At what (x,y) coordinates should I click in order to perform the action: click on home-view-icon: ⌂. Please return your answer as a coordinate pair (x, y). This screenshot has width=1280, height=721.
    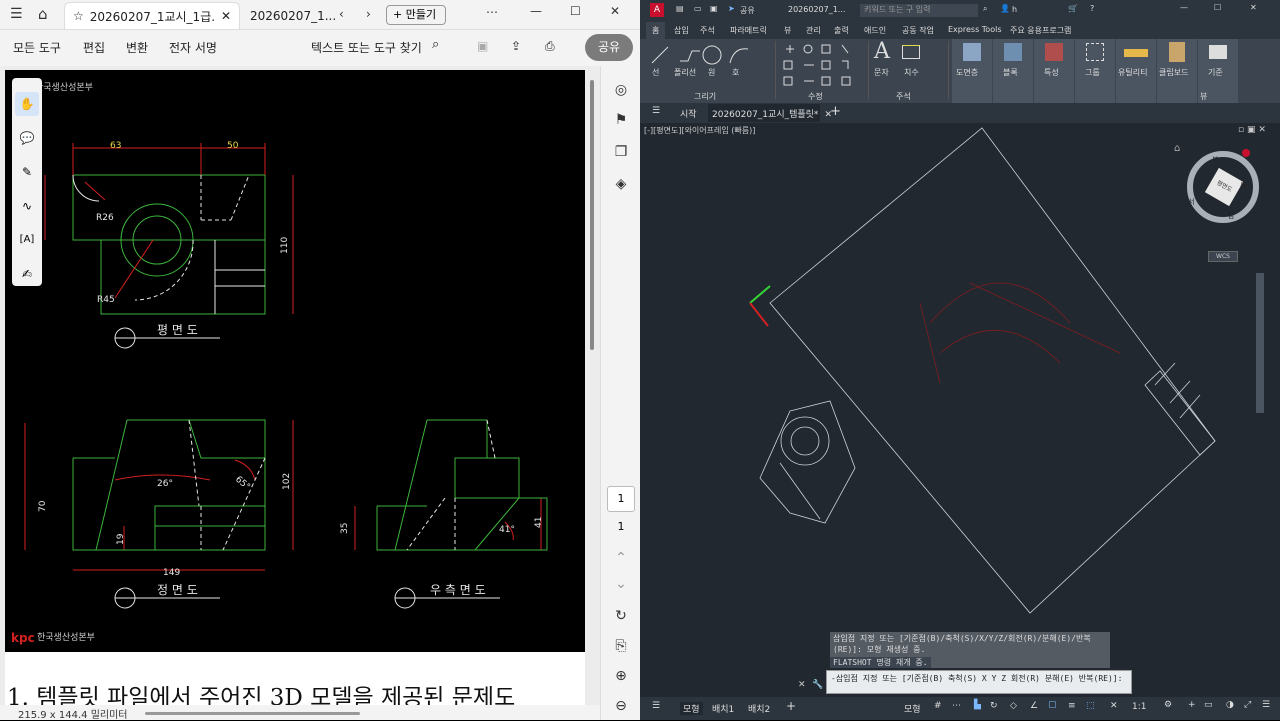
    Looking at the image, I should click on (1177, 148).